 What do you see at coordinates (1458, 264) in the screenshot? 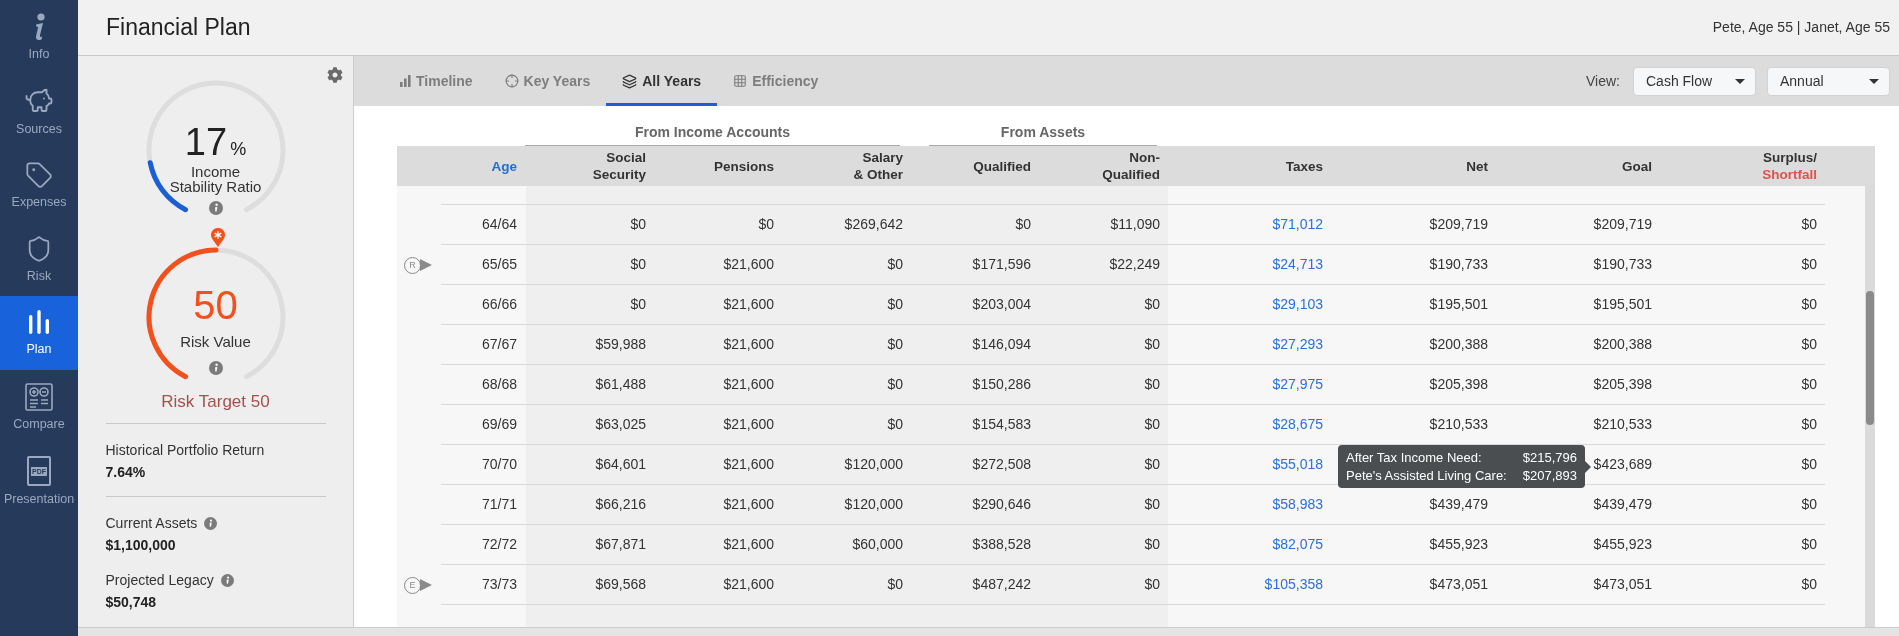
I see `table-cell-text: $190,733` at bounding box center [1458, 264].